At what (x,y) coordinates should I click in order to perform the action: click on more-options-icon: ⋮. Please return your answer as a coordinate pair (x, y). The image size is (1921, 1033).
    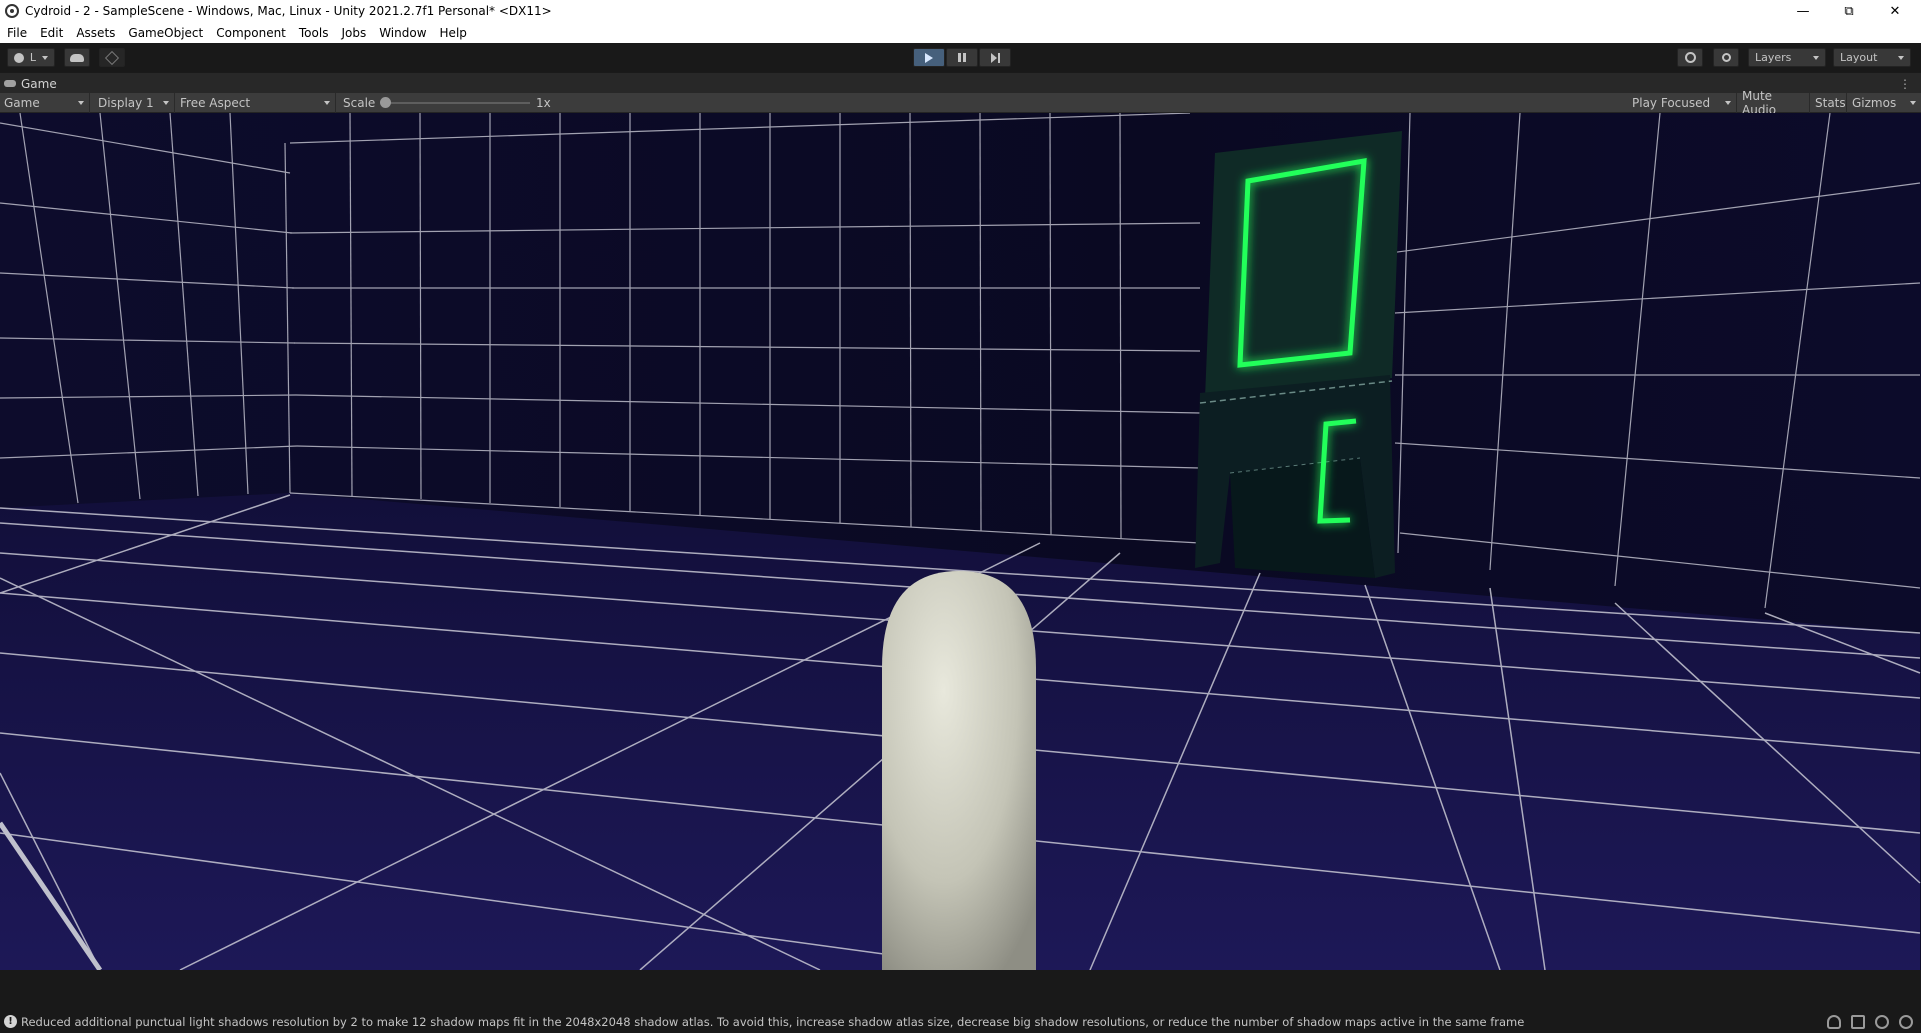
    Looking at the image, I should click on (1905, 84).